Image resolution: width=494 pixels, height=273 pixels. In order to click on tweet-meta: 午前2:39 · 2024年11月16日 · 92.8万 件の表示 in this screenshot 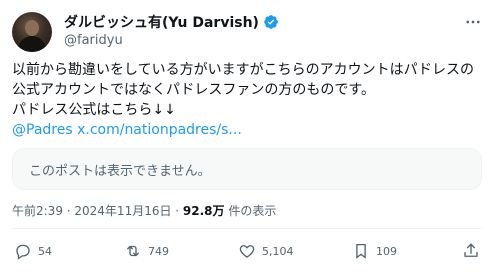, I will do `click(144, 210)`.